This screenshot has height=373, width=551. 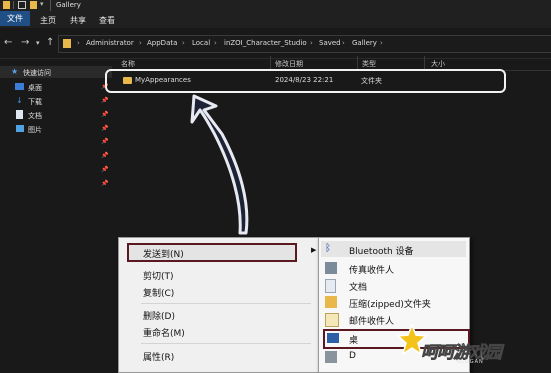 What do you see at coordinates (158, 356) in the screenshot?
I see `menu-item-properties: 属性(R)` at bounding box center [158, 356].